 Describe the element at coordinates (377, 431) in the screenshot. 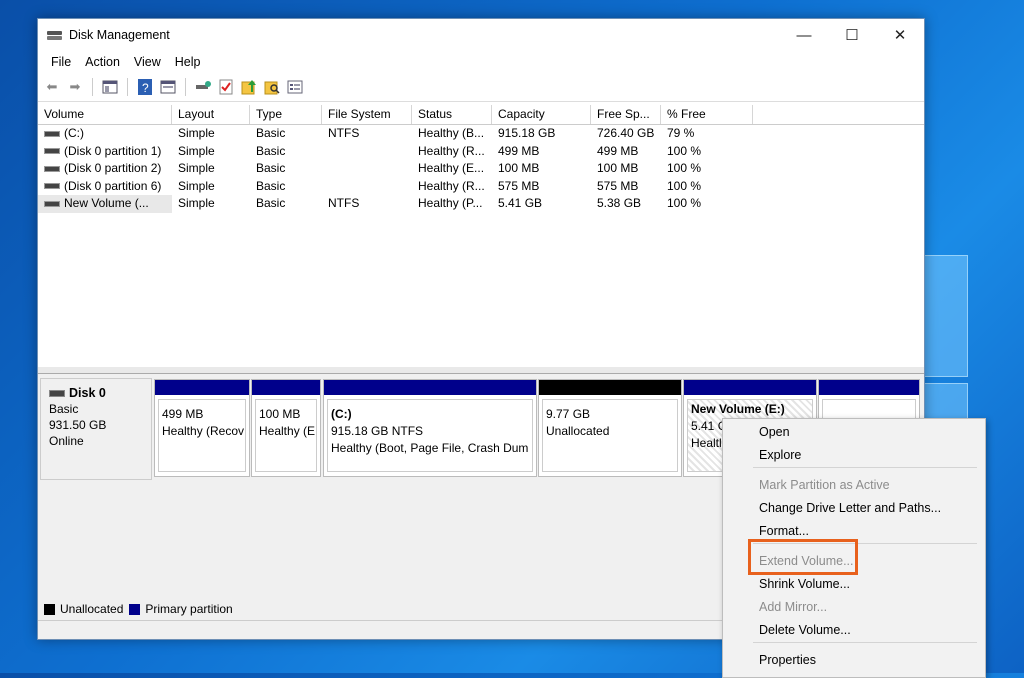

I see `partition-size: 915.18 GB NTFS` at that location.